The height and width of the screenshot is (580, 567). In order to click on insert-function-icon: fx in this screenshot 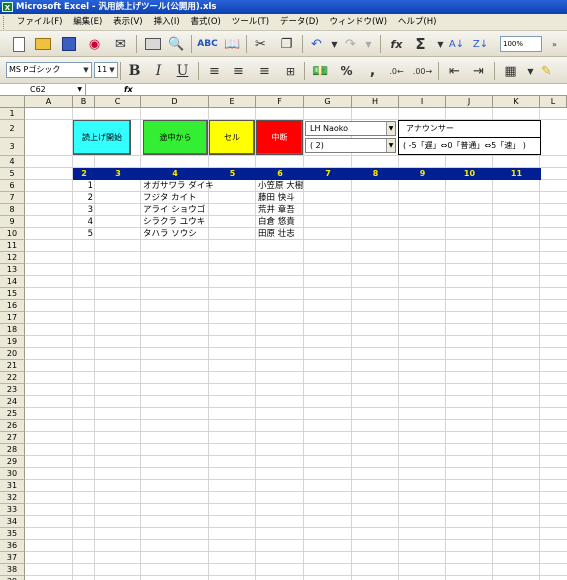, I will do `click(396, 44)`.